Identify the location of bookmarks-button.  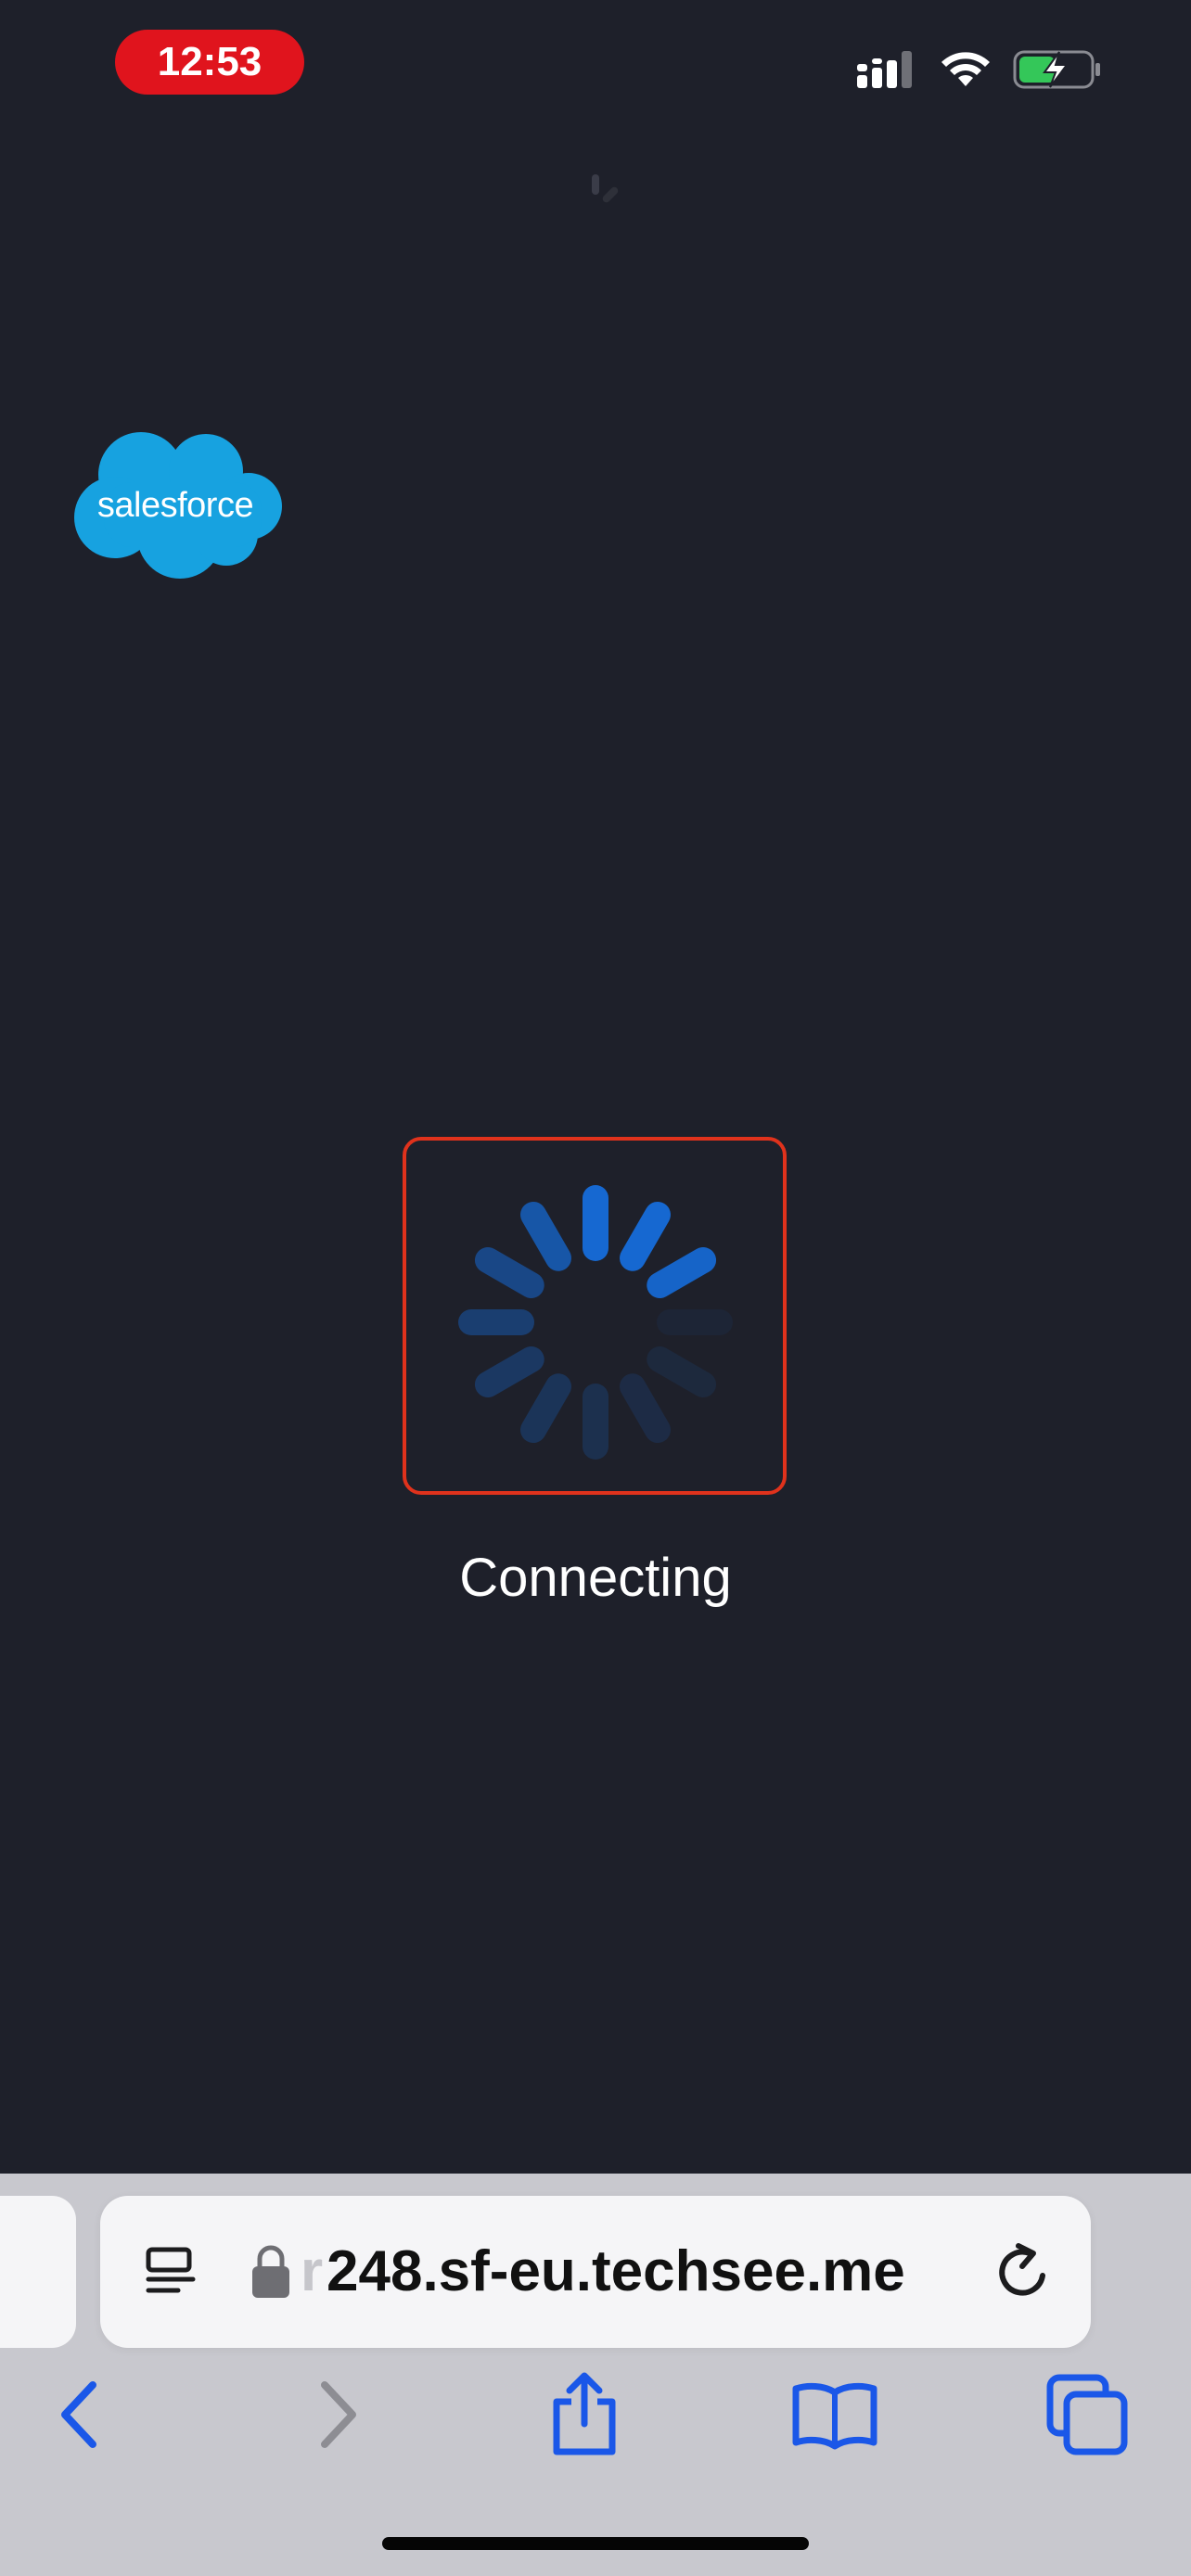
(834, 2414).